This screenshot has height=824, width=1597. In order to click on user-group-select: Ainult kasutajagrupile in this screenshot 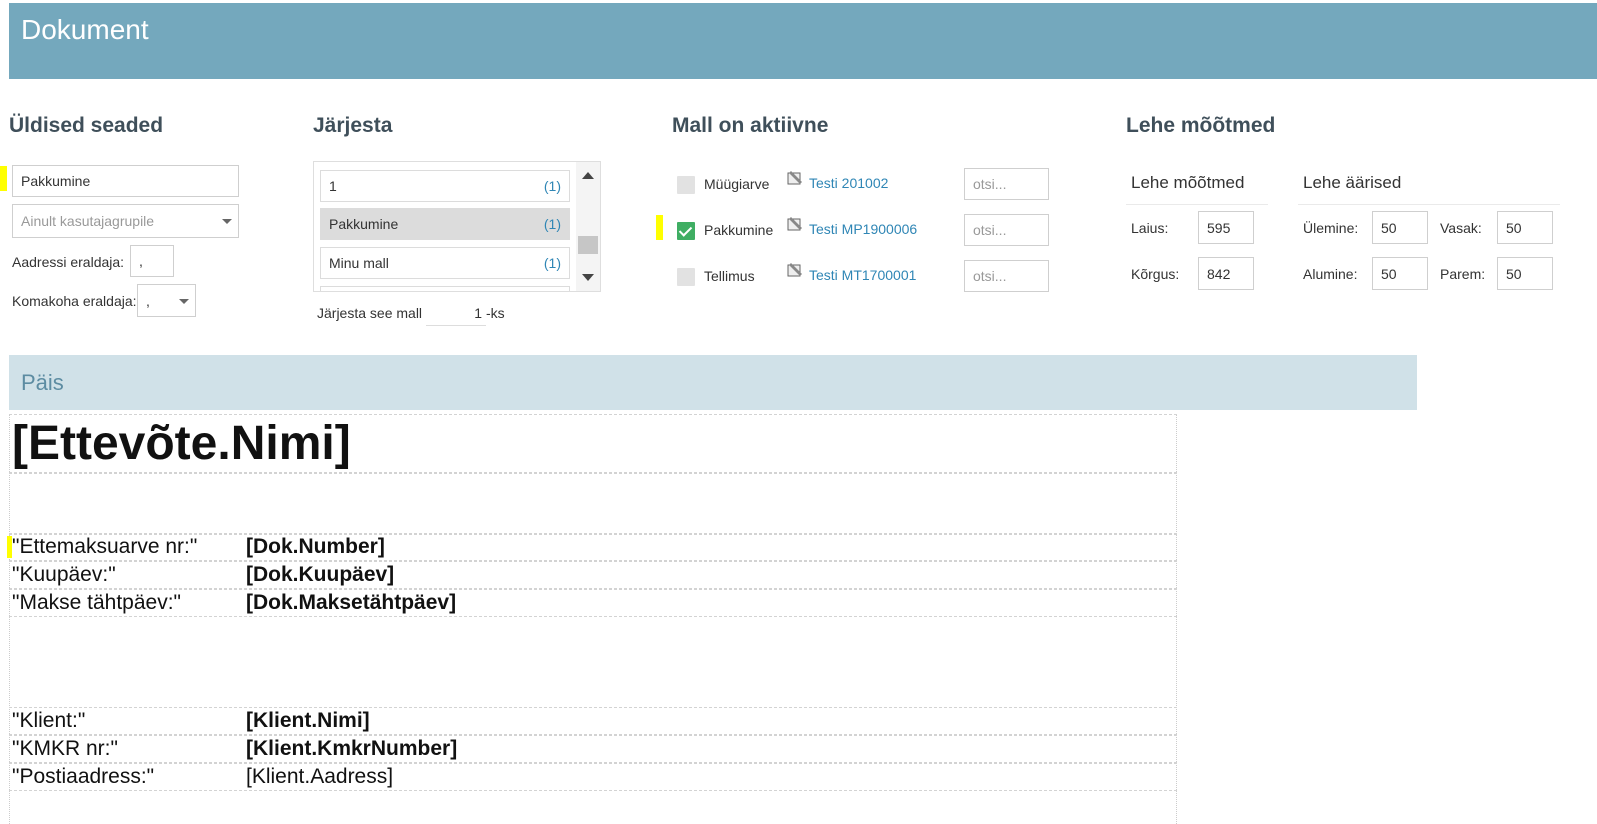, I will do `click(125, 221)`.